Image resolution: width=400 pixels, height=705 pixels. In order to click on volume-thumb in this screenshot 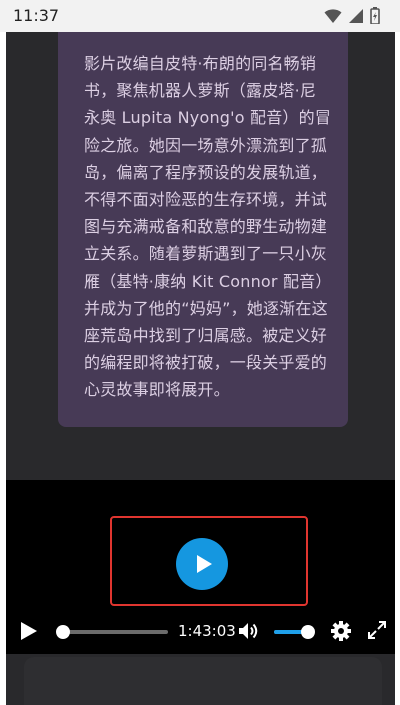, I will do `click(308, 632)`.